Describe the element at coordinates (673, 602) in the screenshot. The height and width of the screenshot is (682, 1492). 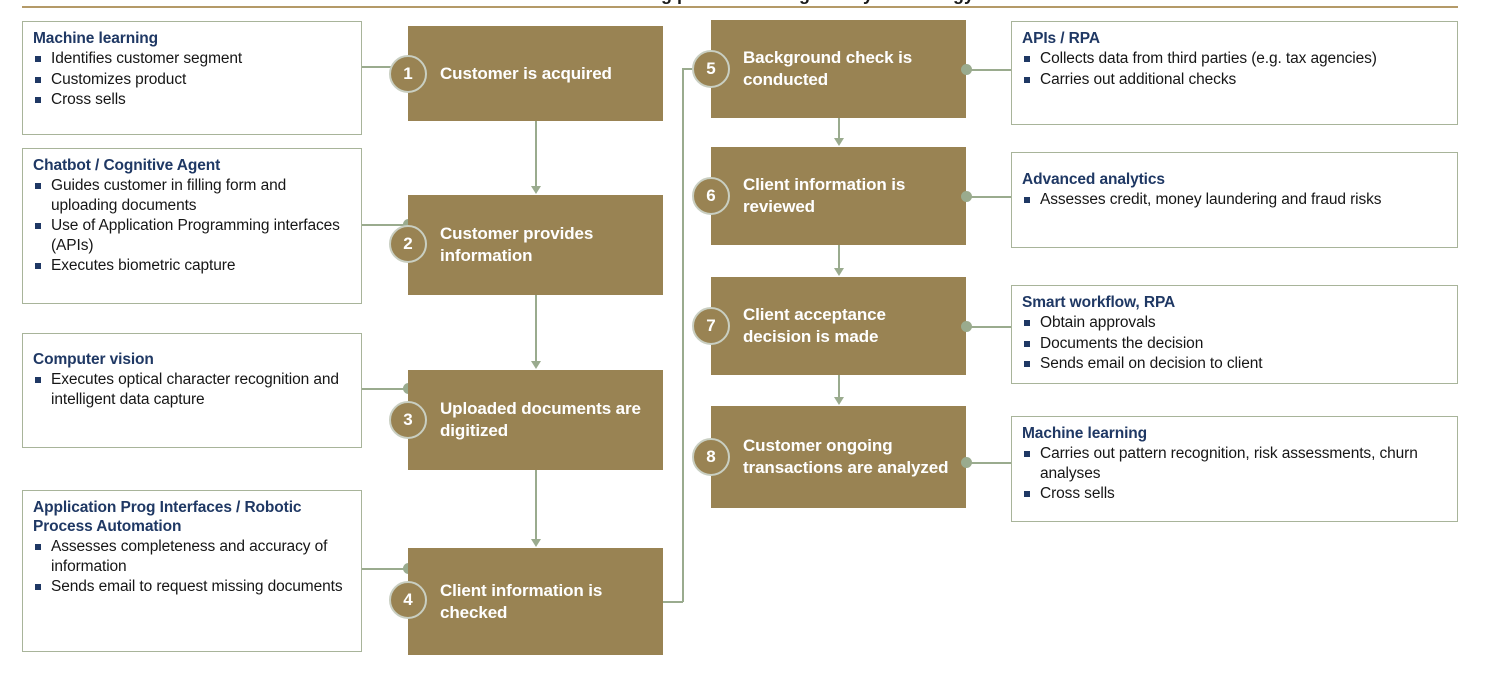
I see `flow-arrow-4-5-segment-bottom` at that location.